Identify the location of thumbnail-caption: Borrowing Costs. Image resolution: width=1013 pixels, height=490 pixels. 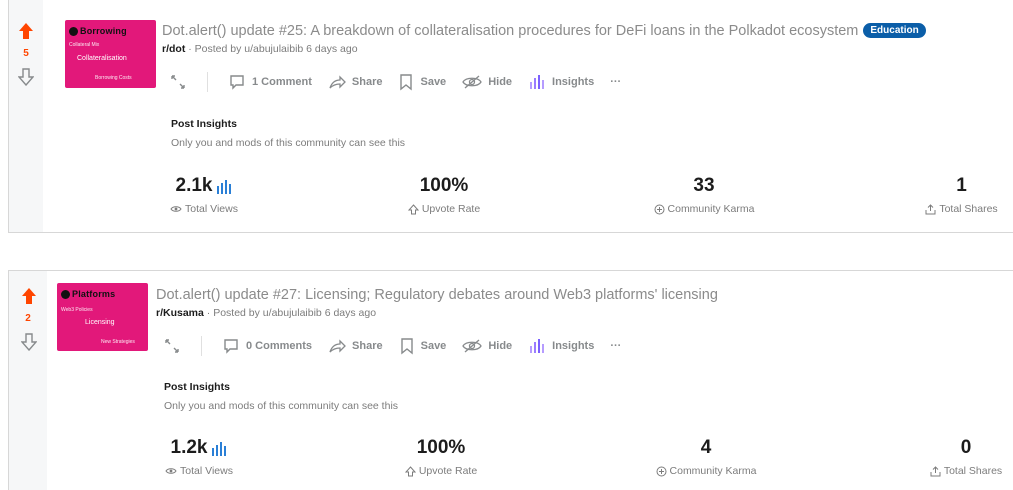
(113, 78).